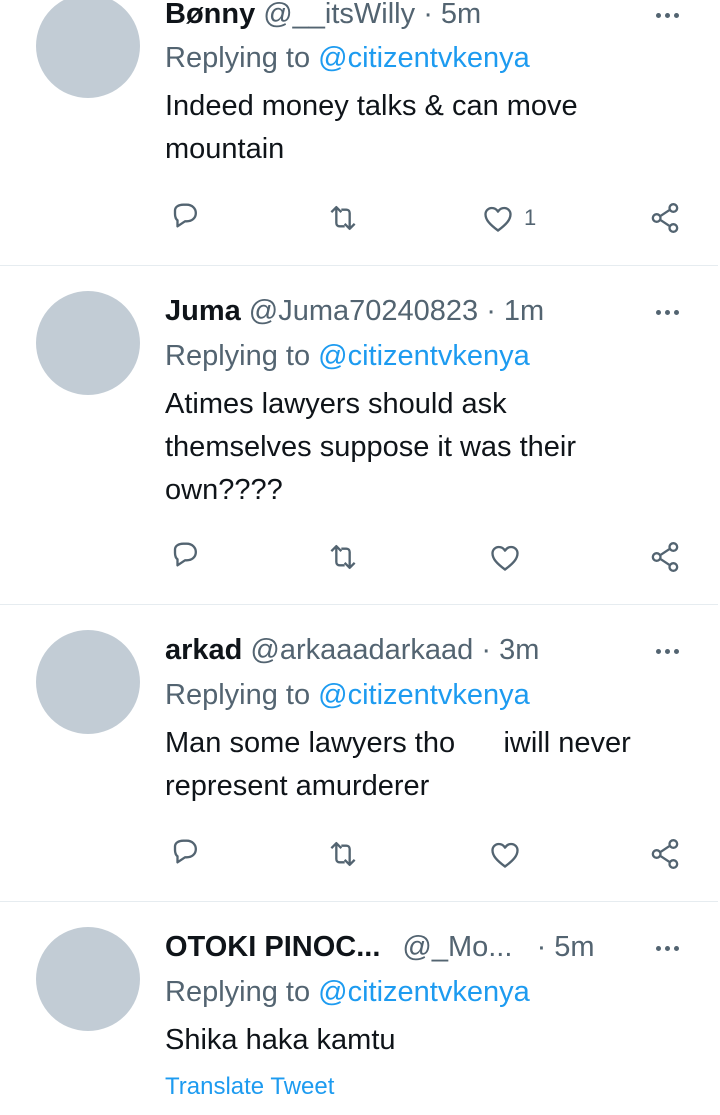  I want to click on author-name: Bønny, so click(210, 15).